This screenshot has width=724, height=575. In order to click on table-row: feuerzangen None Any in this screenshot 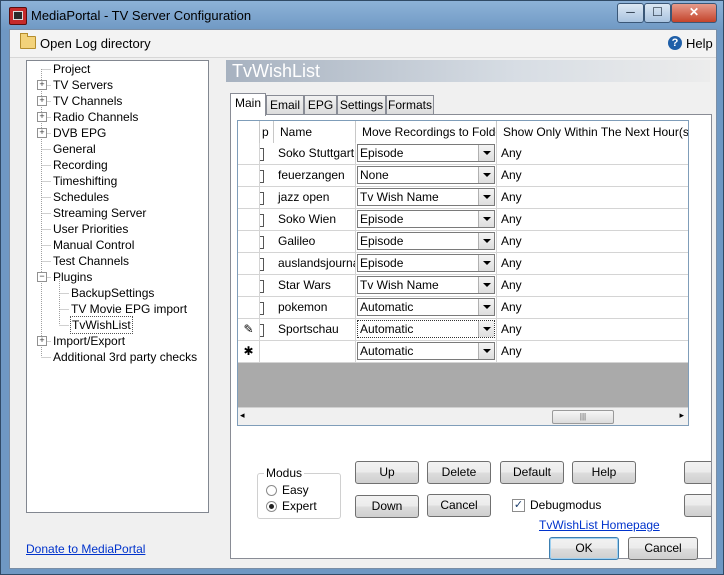, I will do `click(463, 176)`.